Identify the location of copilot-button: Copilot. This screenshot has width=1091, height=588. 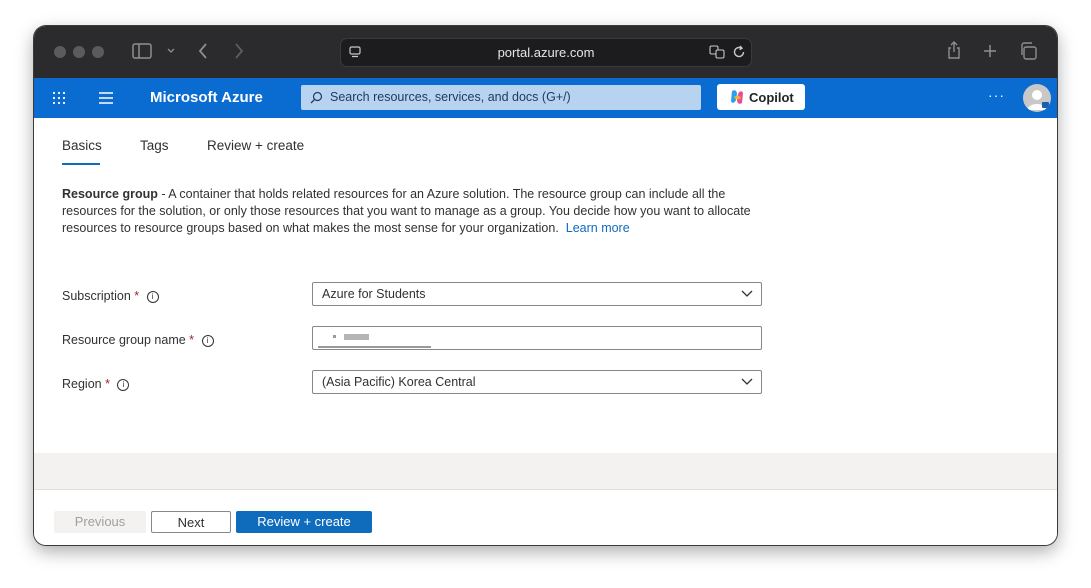
(761, 97).